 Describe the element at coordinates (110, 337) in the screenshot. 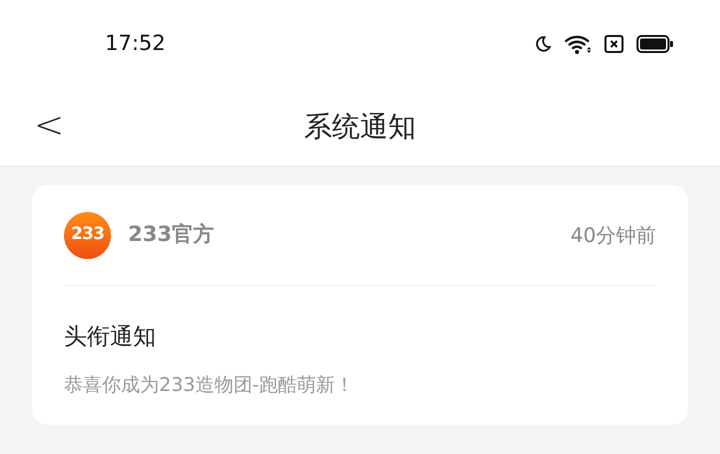

I see `notification-title: 头衔通知` at that location.